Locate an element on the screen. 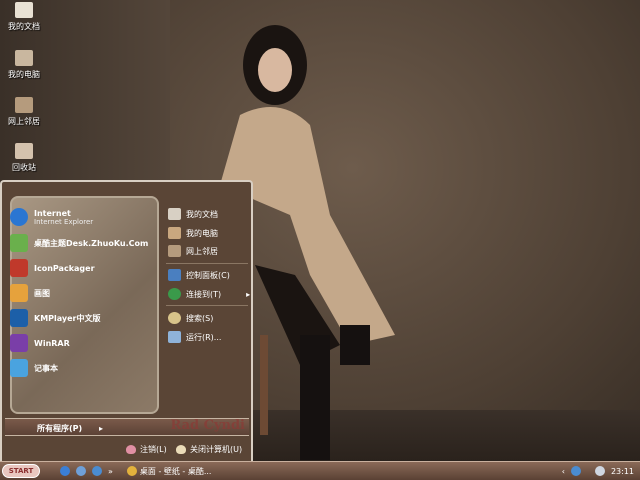 Image resolution: width=640 pixels, height=480 pixels. kmplayer-icon is located at coordinates (19, 318).